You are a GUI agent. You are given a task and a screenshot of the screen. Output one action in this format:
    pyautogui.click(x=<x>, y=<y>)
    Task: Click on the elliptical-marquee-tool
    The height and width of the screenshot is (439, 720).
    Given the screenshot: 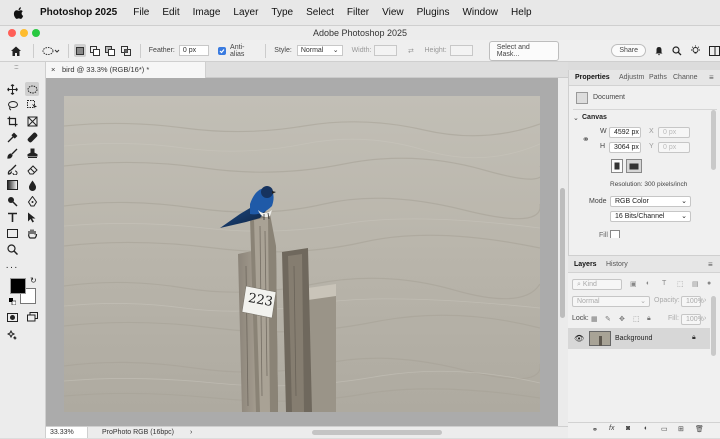 What is the action you would take?
    pyautogui.click(x=32, y=89)
    